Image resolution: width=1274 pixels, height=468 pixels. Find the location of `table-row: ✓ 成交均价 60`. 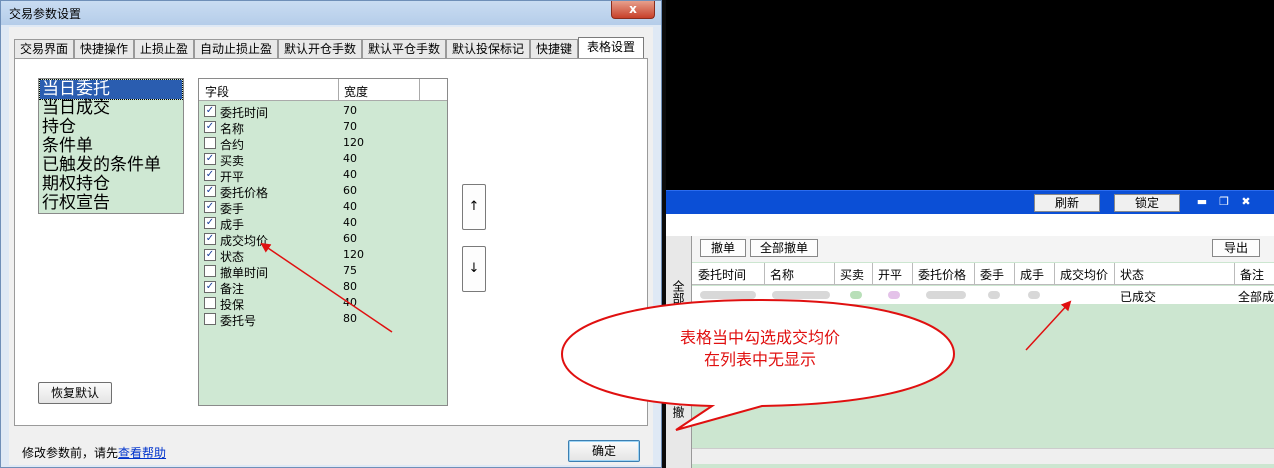

table-row: ✓ 成交均价 60 is located at coordinates (323, 239).